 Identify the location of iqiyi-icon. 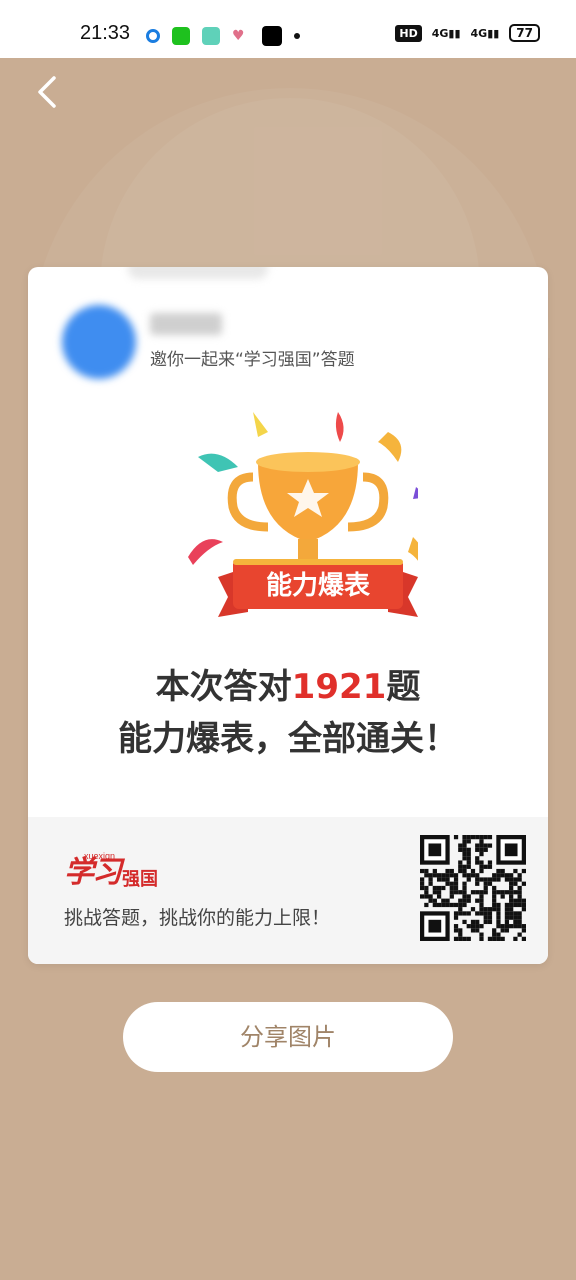
(181, 36).